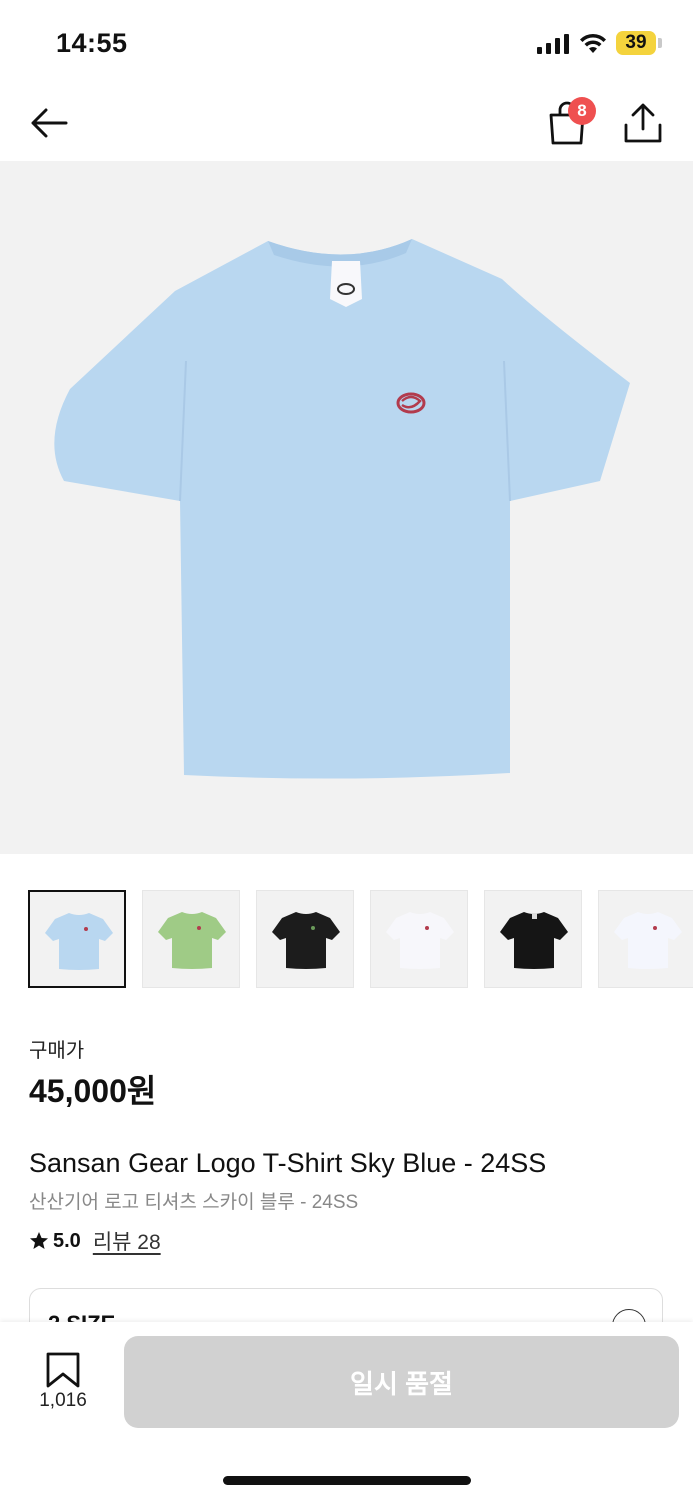 This screenshot has height=1500, width=693. Describe the element at coordinates (643, 122) in the screenshot. I see `share-icon` at that location.